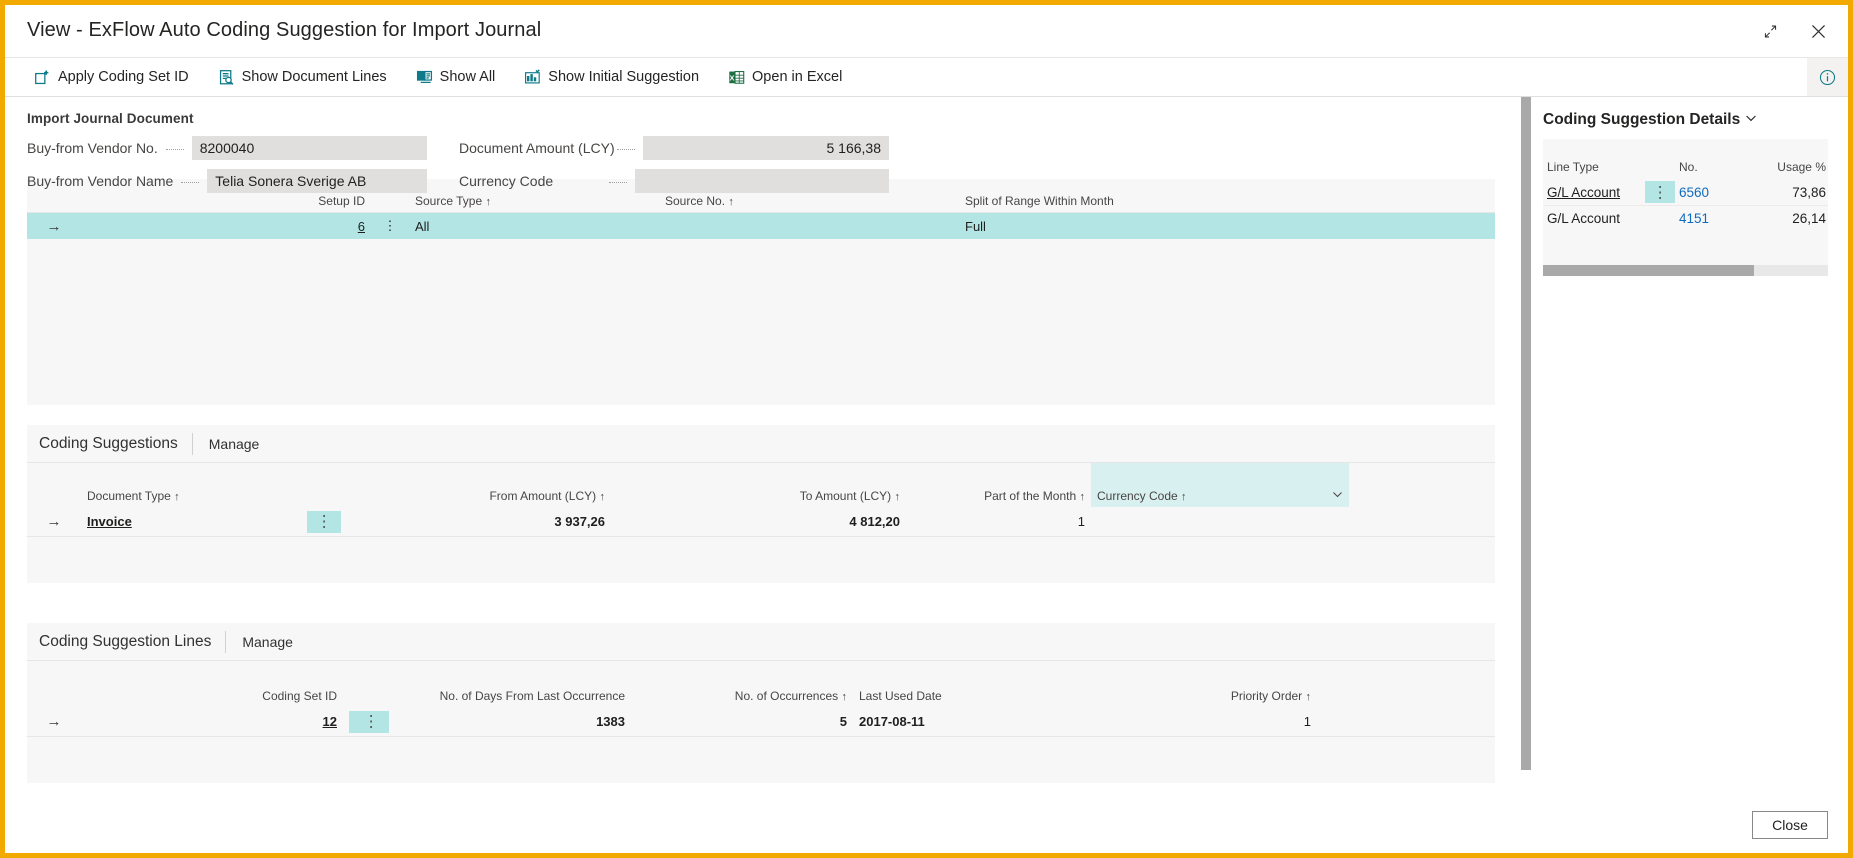 This screenshot has width=1853, height=858. What do you see at coordinates (1220, 485) in the screenshot?
I see `column-header-currency-code: Currency Code ↑` at bounding box center [1220, 485].